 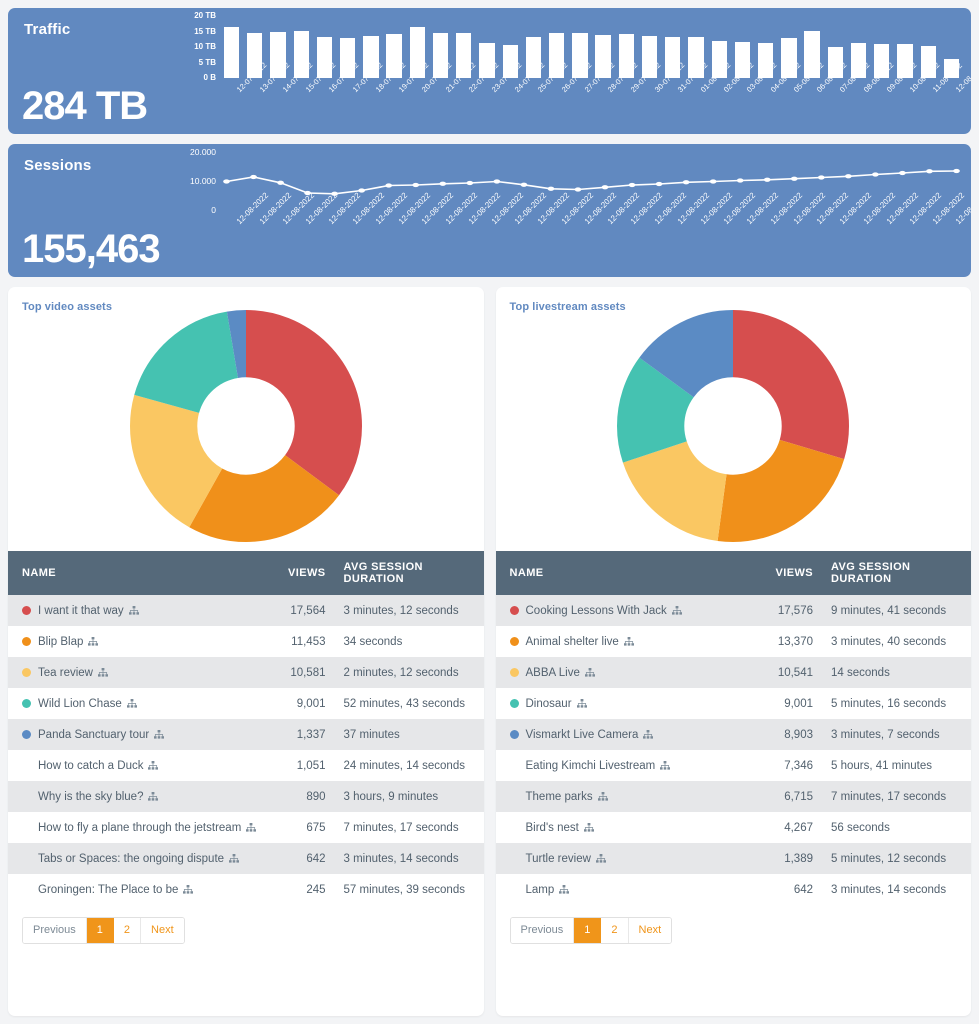 What do you see at coordinates (429, 92) in the screenshot?
I see `traffic-x-tick: 20-07-2022` at bounding box center [429, 92].